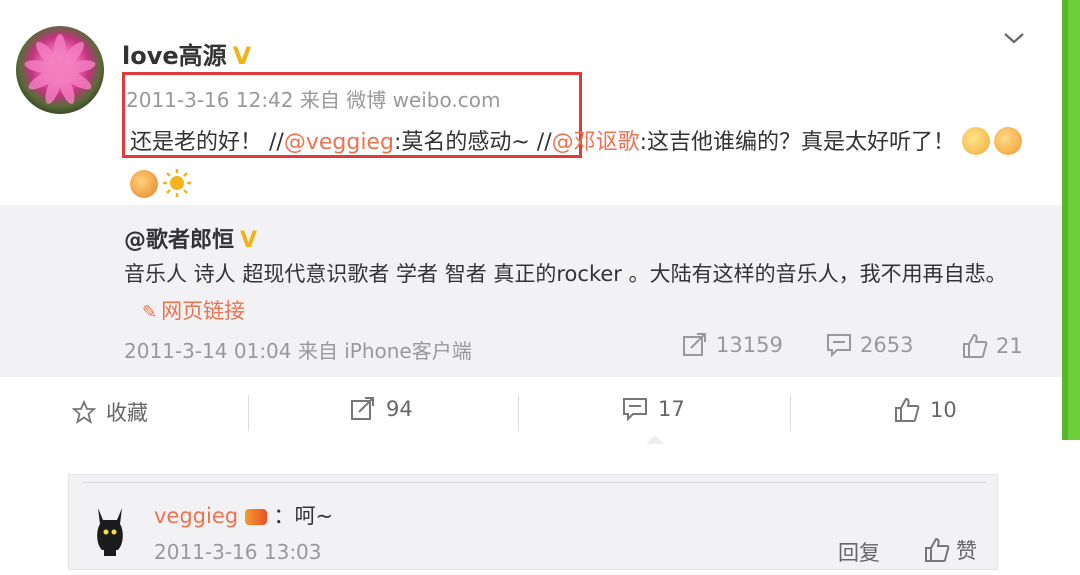  I want to click on comment-like-label: 赞, so click(966, 551).